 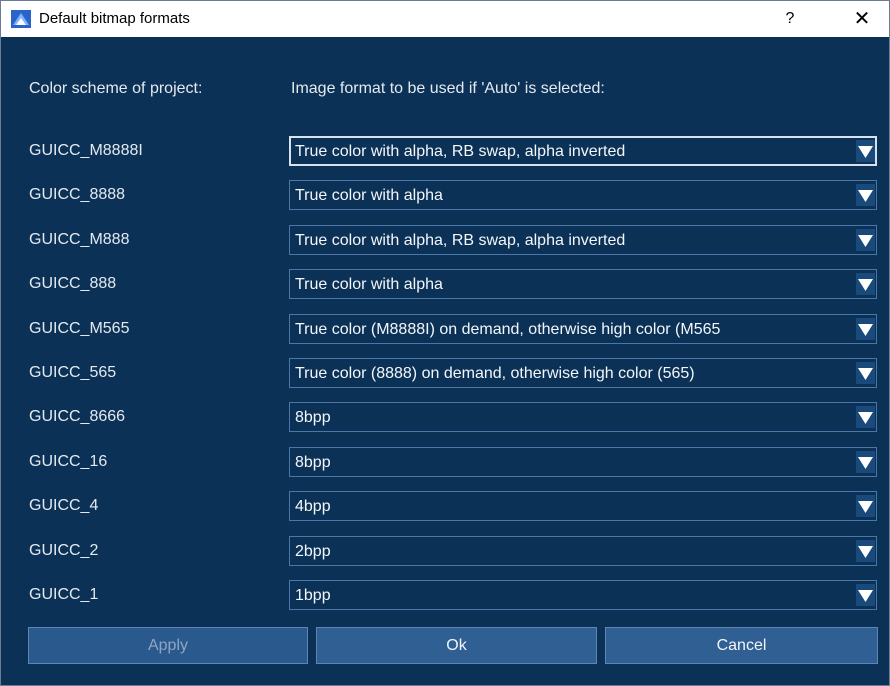 What do you see at coordinates (64, 550) in the screenshot?
I see `color-scheme-label: GUICC_2` at bounding box center [64, 550].